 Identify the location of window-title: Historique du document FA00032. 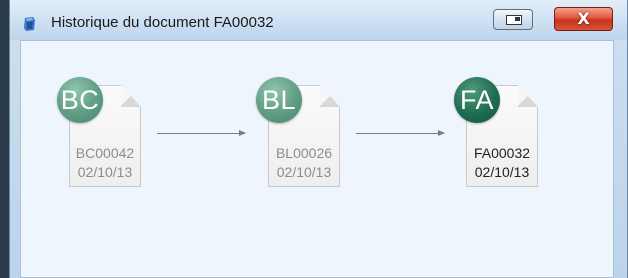
(162, 22).